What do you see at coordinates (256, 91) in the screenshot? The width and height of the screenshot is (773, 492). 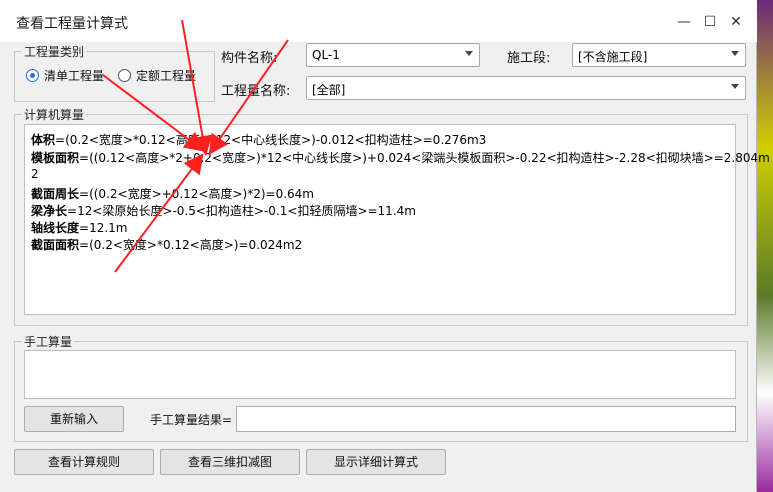 I see `quantity-name-label: 工程量名称:` at bounding box center [256, 91].